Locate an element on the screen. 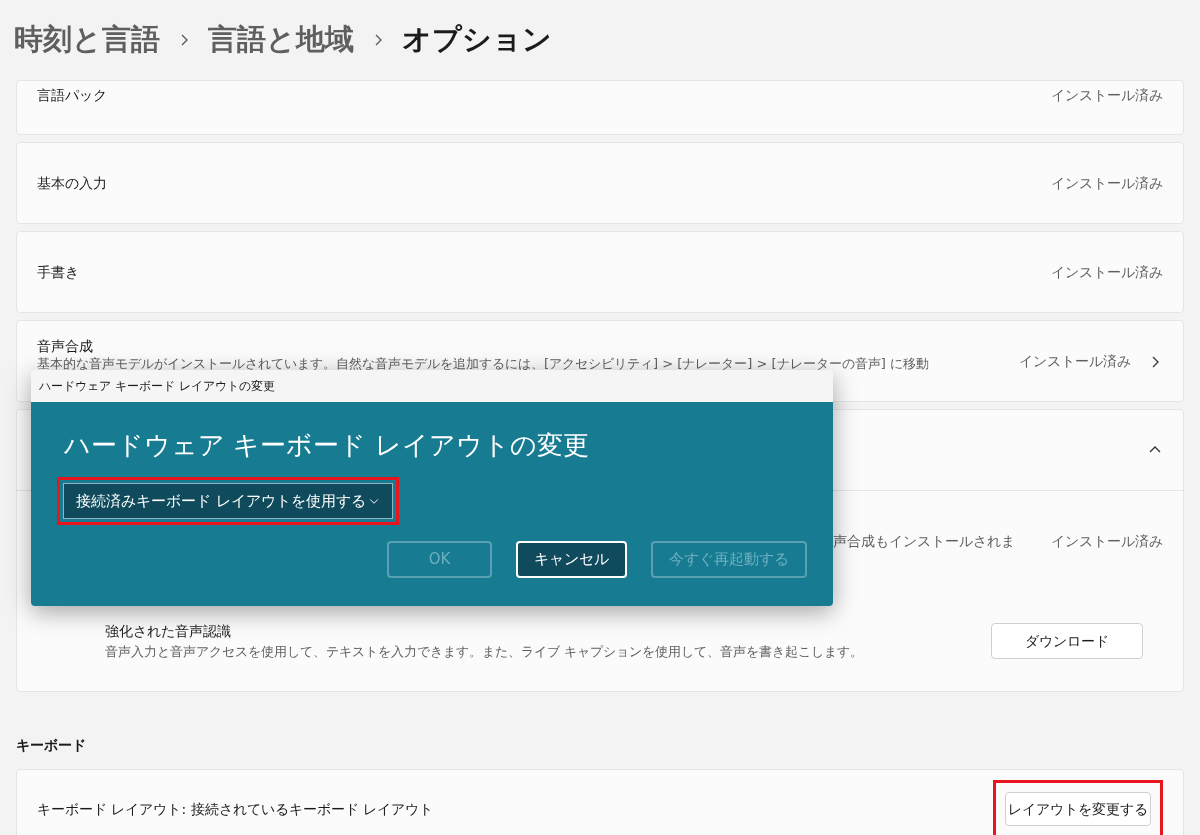  section-heading: キーボード is located at coordinates (51, 745).